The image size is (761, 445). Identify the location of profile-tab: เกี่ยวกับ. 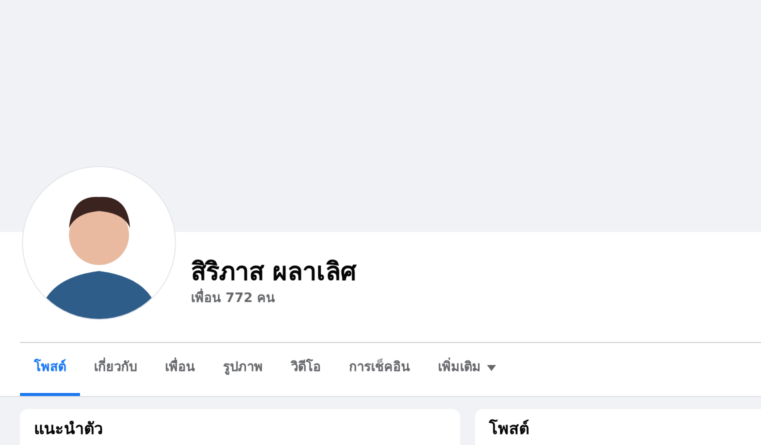
(115, 369).